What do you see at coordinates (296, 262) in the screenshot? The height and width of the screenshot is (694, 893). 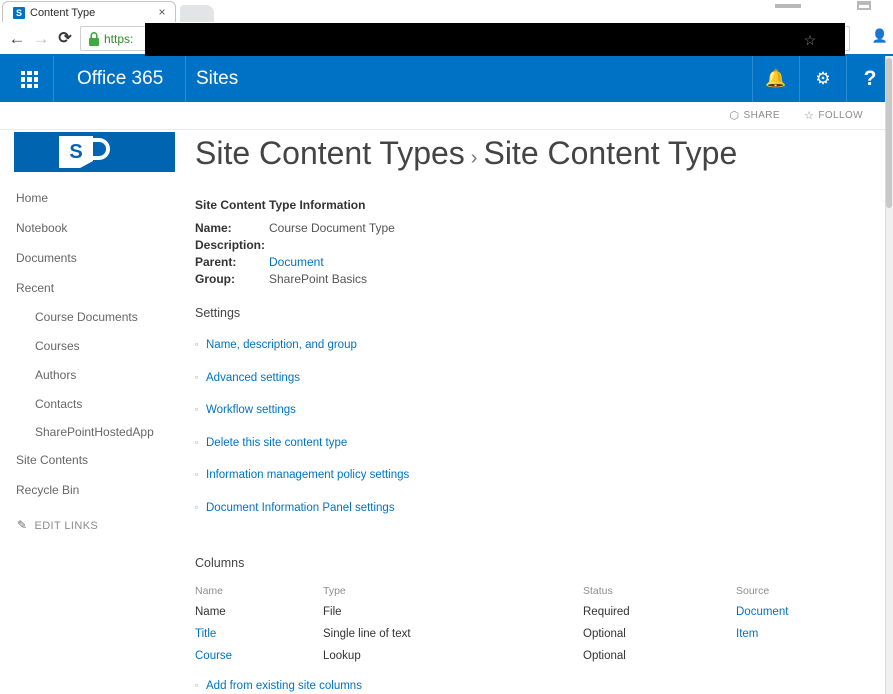 I see `info-value-link: Document` at bounding box center [296, 262].